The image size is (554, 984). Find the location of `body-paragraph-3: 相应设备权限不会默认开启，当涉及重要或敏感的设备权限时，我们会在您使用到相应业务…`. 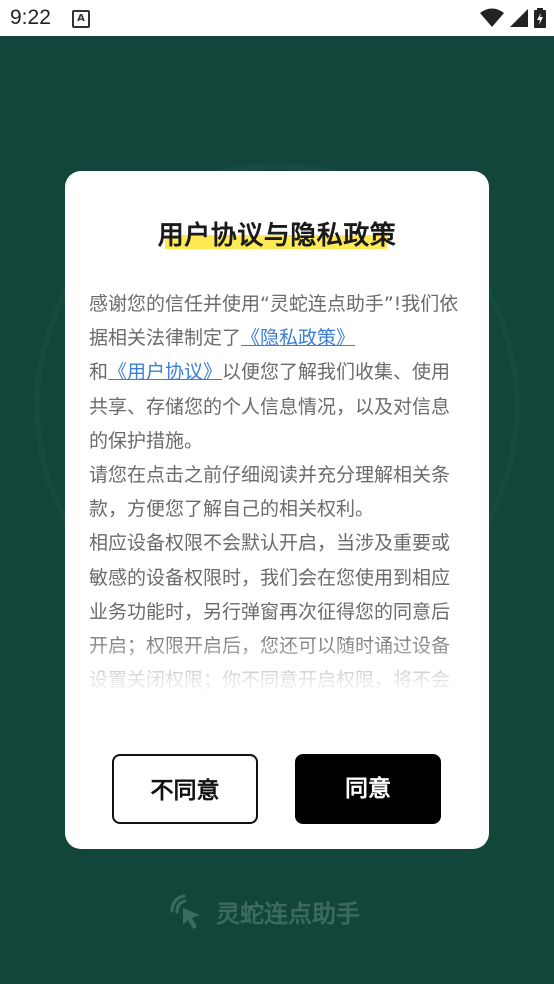

body-paragraph-3: 相应设备权限不会默认开启，当涉及重要或敏感的设备权限时，我们会在您使用到相应业务… is located at coordinates (270, 619).